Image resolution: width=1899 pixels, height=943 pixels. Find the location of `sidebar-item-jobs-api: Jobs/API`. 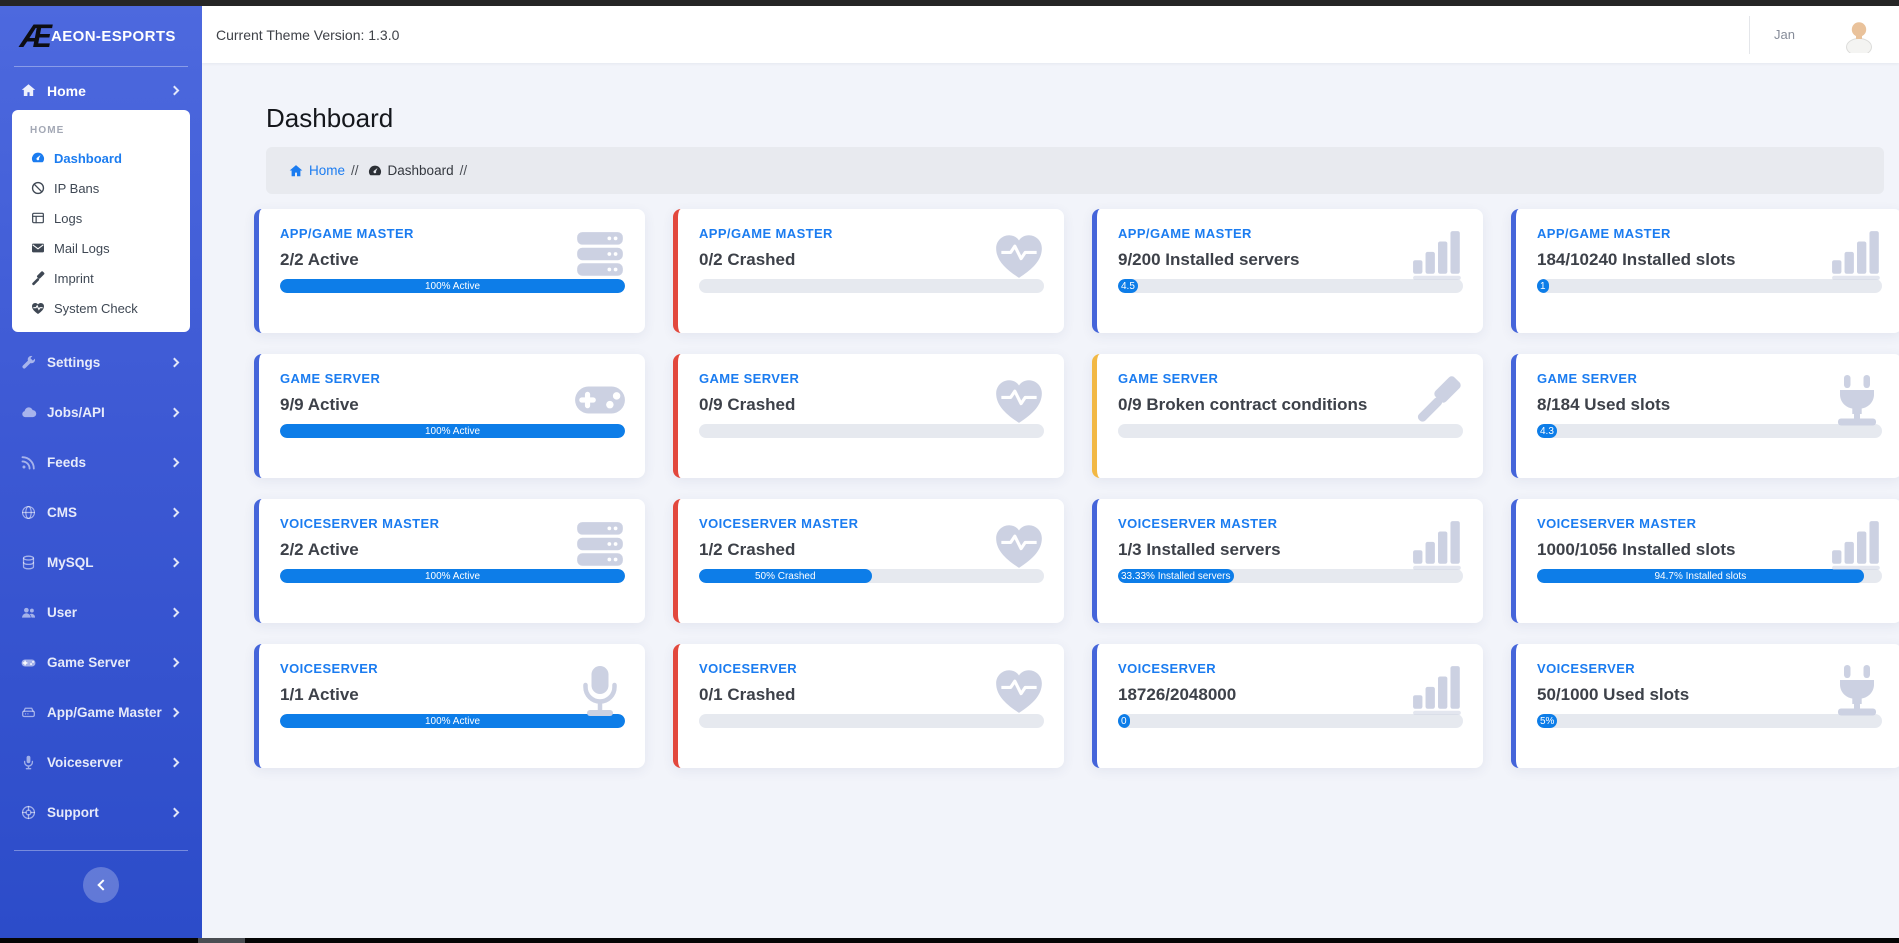

sidebar-item-jobs-api: Jobs/API is located at coordinates (101, 412).